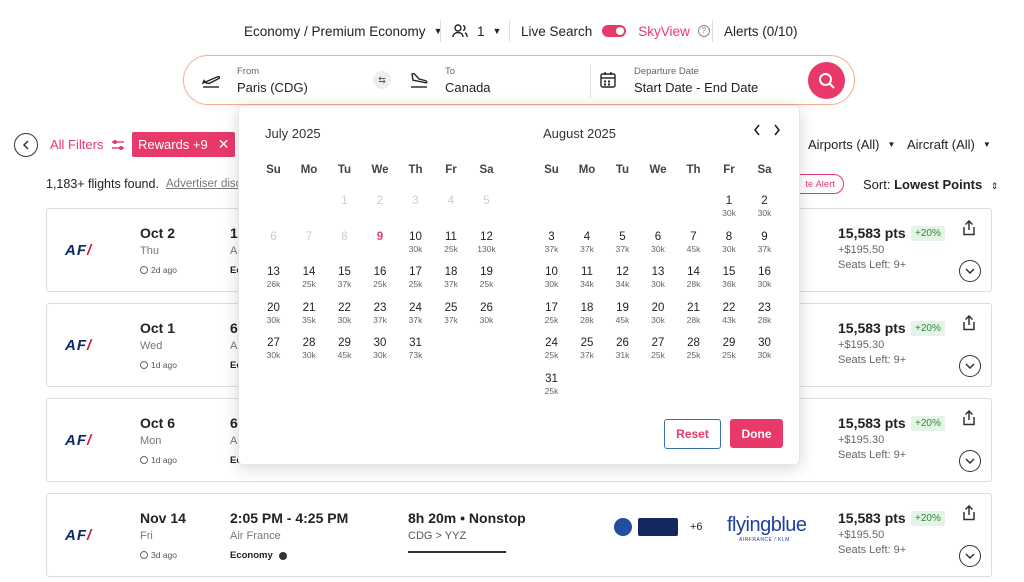  What do you see at coordinates (693, 313) in the screenshot?
I see `calendar-day: 21 28k` at bounding box center [693, 313].